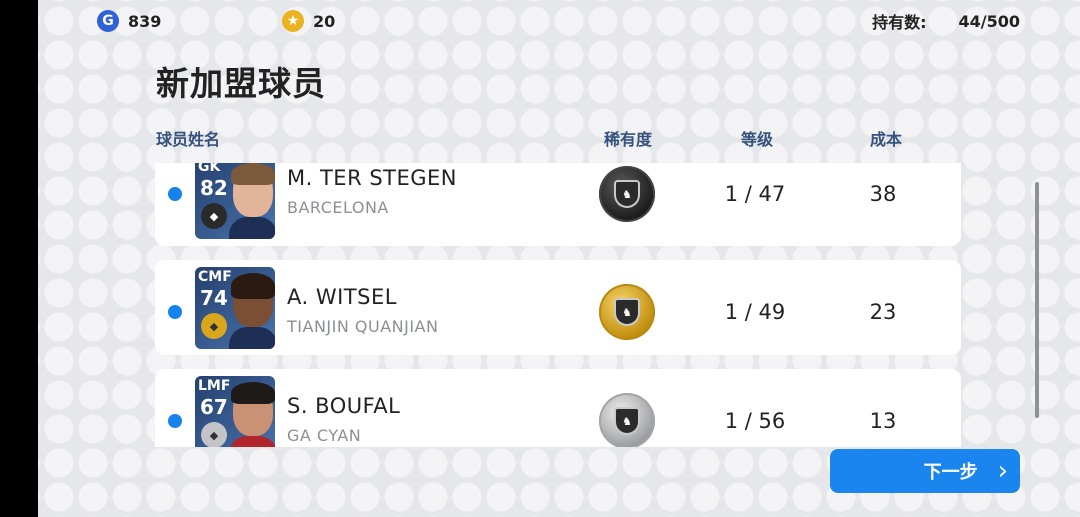 Image resolution: width=1080 pixels, height=517 pixels. I want to click on gp-value: 839, so click(145, 21).